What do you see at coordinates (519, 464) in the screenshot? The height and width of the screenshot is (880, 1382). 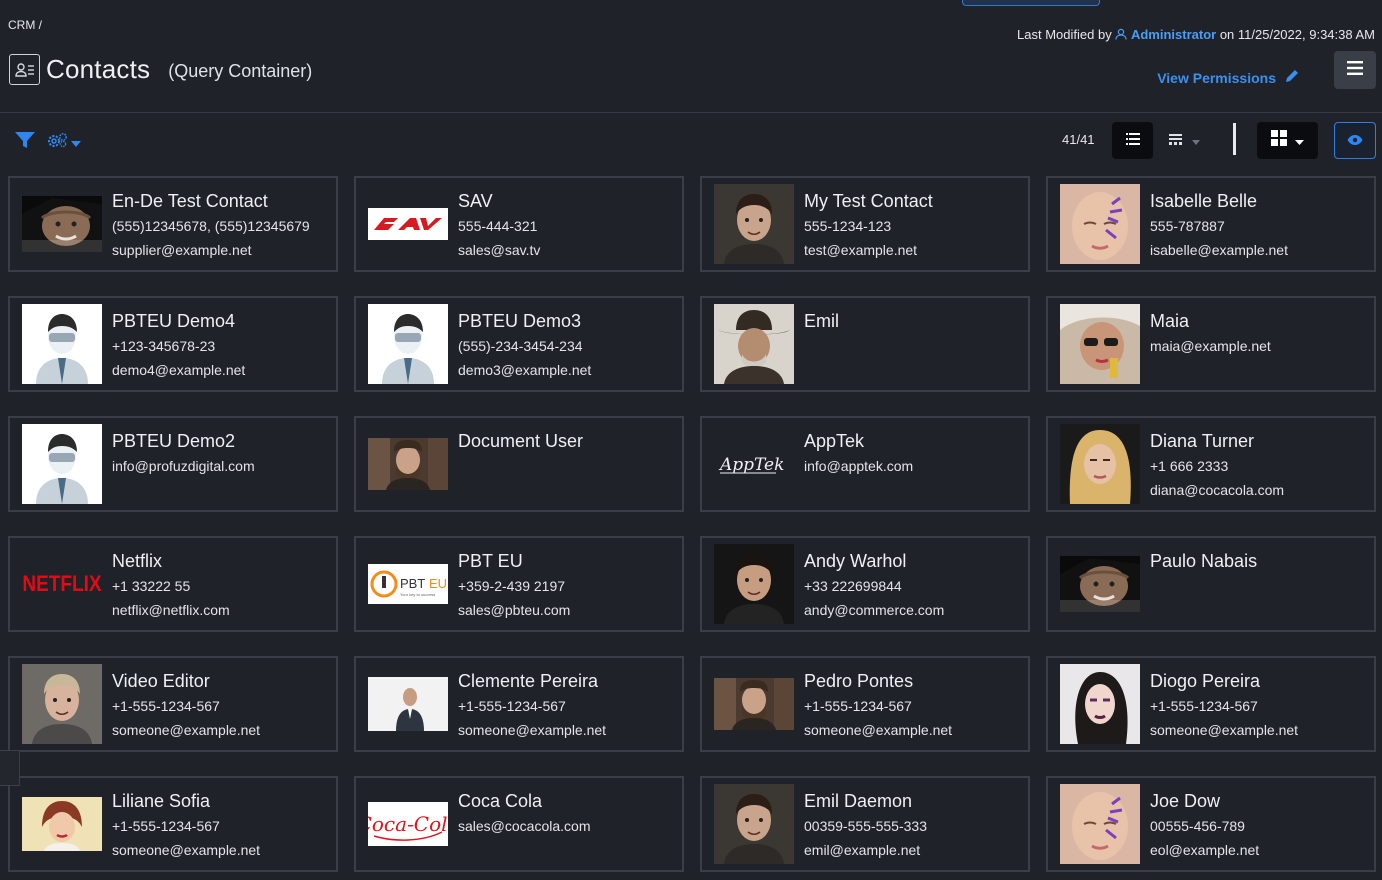 I see `contact-card: Document User` at bounding box center [519, 464].